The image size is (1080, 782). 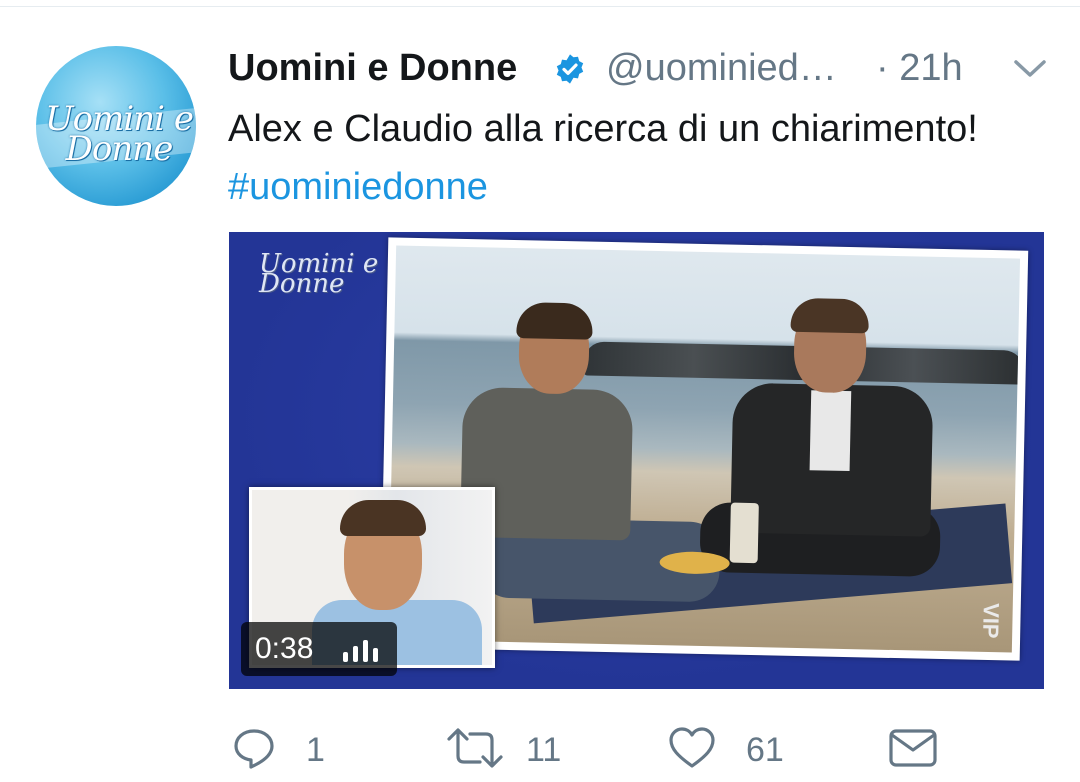 What do you see at coordinates (511, 750) in the screenshot?
I see `retweet-button: 11` at bounding box center [511, 750].